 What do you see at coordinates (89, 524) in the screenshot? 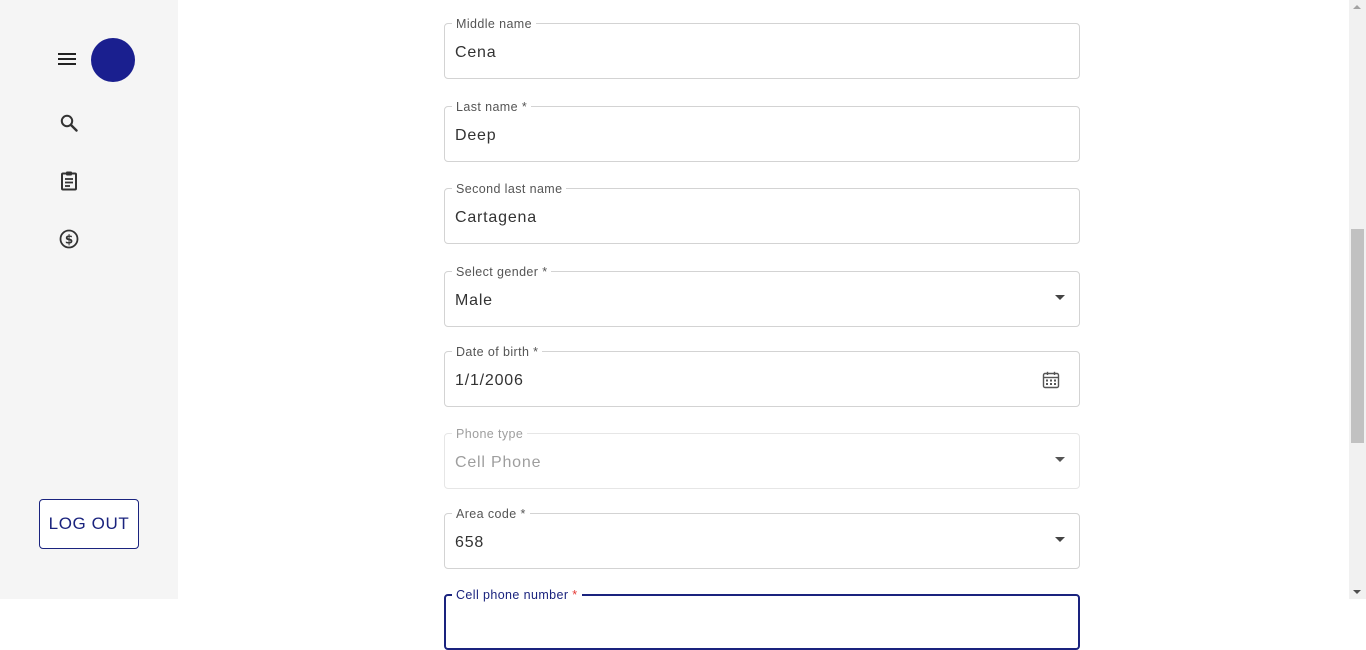
I see `logout-button: LOG OUT` at bounding box center [89, 524].